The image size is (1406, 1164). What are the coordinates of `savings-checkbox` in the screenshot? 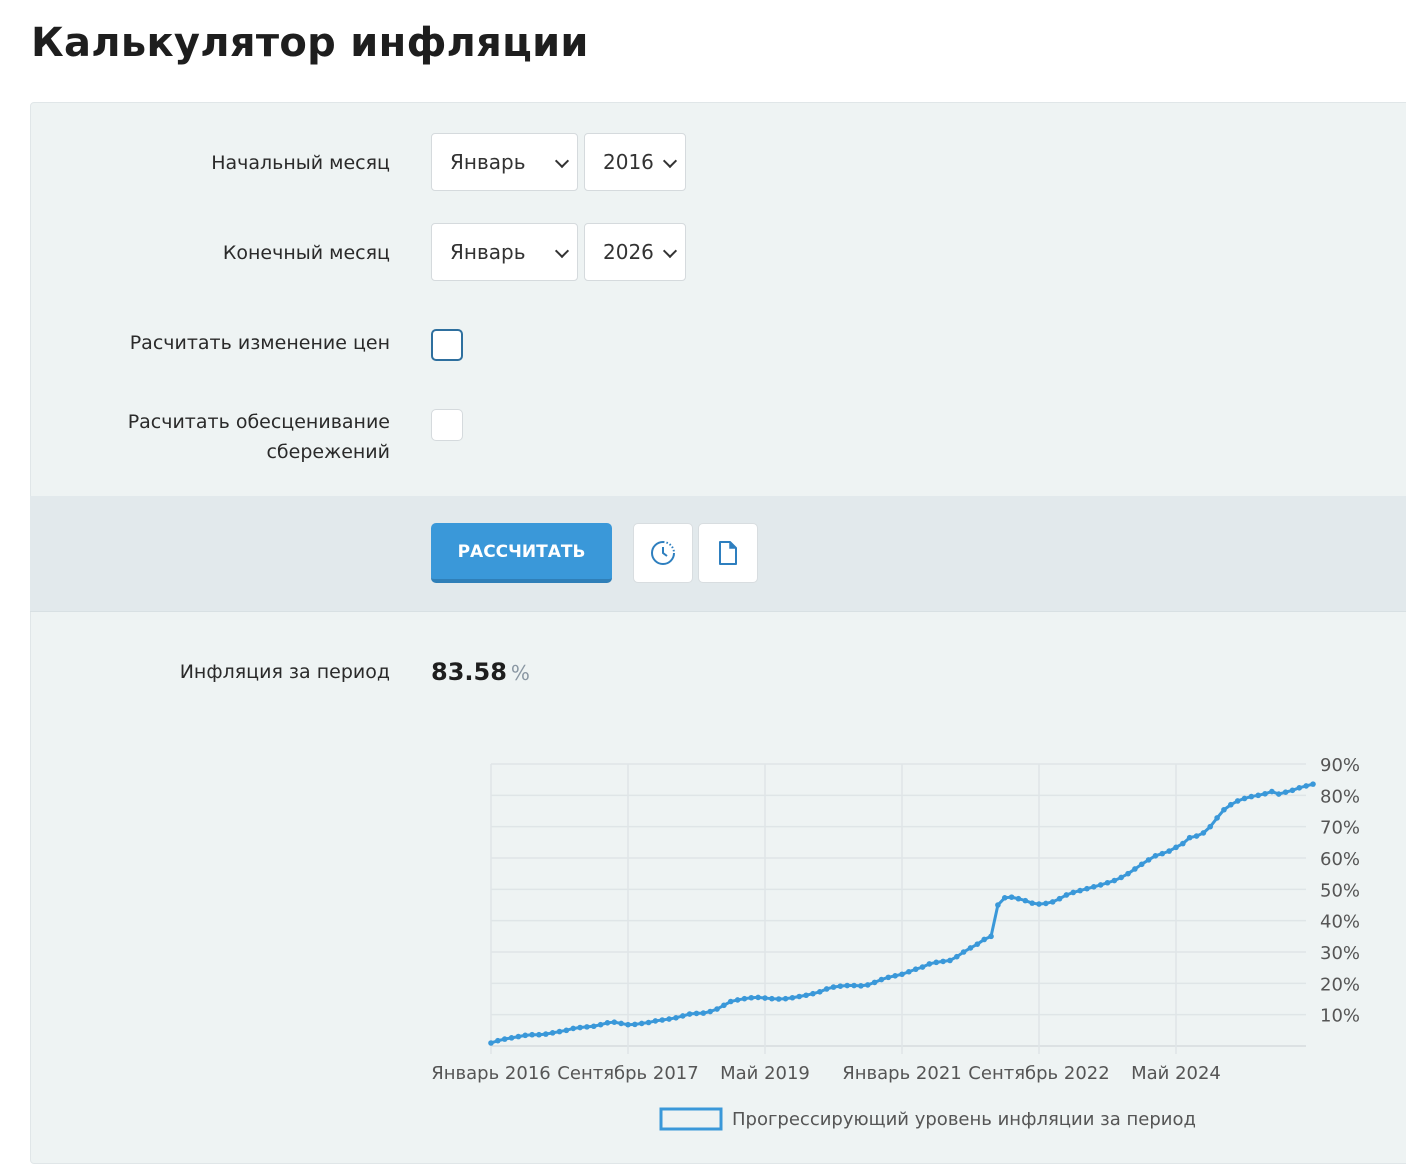 It's located at (447, 425).